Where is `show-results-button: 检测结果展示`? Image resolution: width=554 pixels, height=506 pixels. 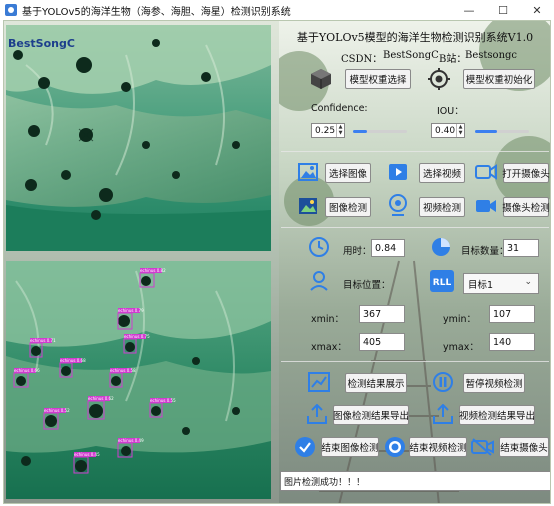 show-results-button: 检测结果展示 is located at coordinates (376, 383).